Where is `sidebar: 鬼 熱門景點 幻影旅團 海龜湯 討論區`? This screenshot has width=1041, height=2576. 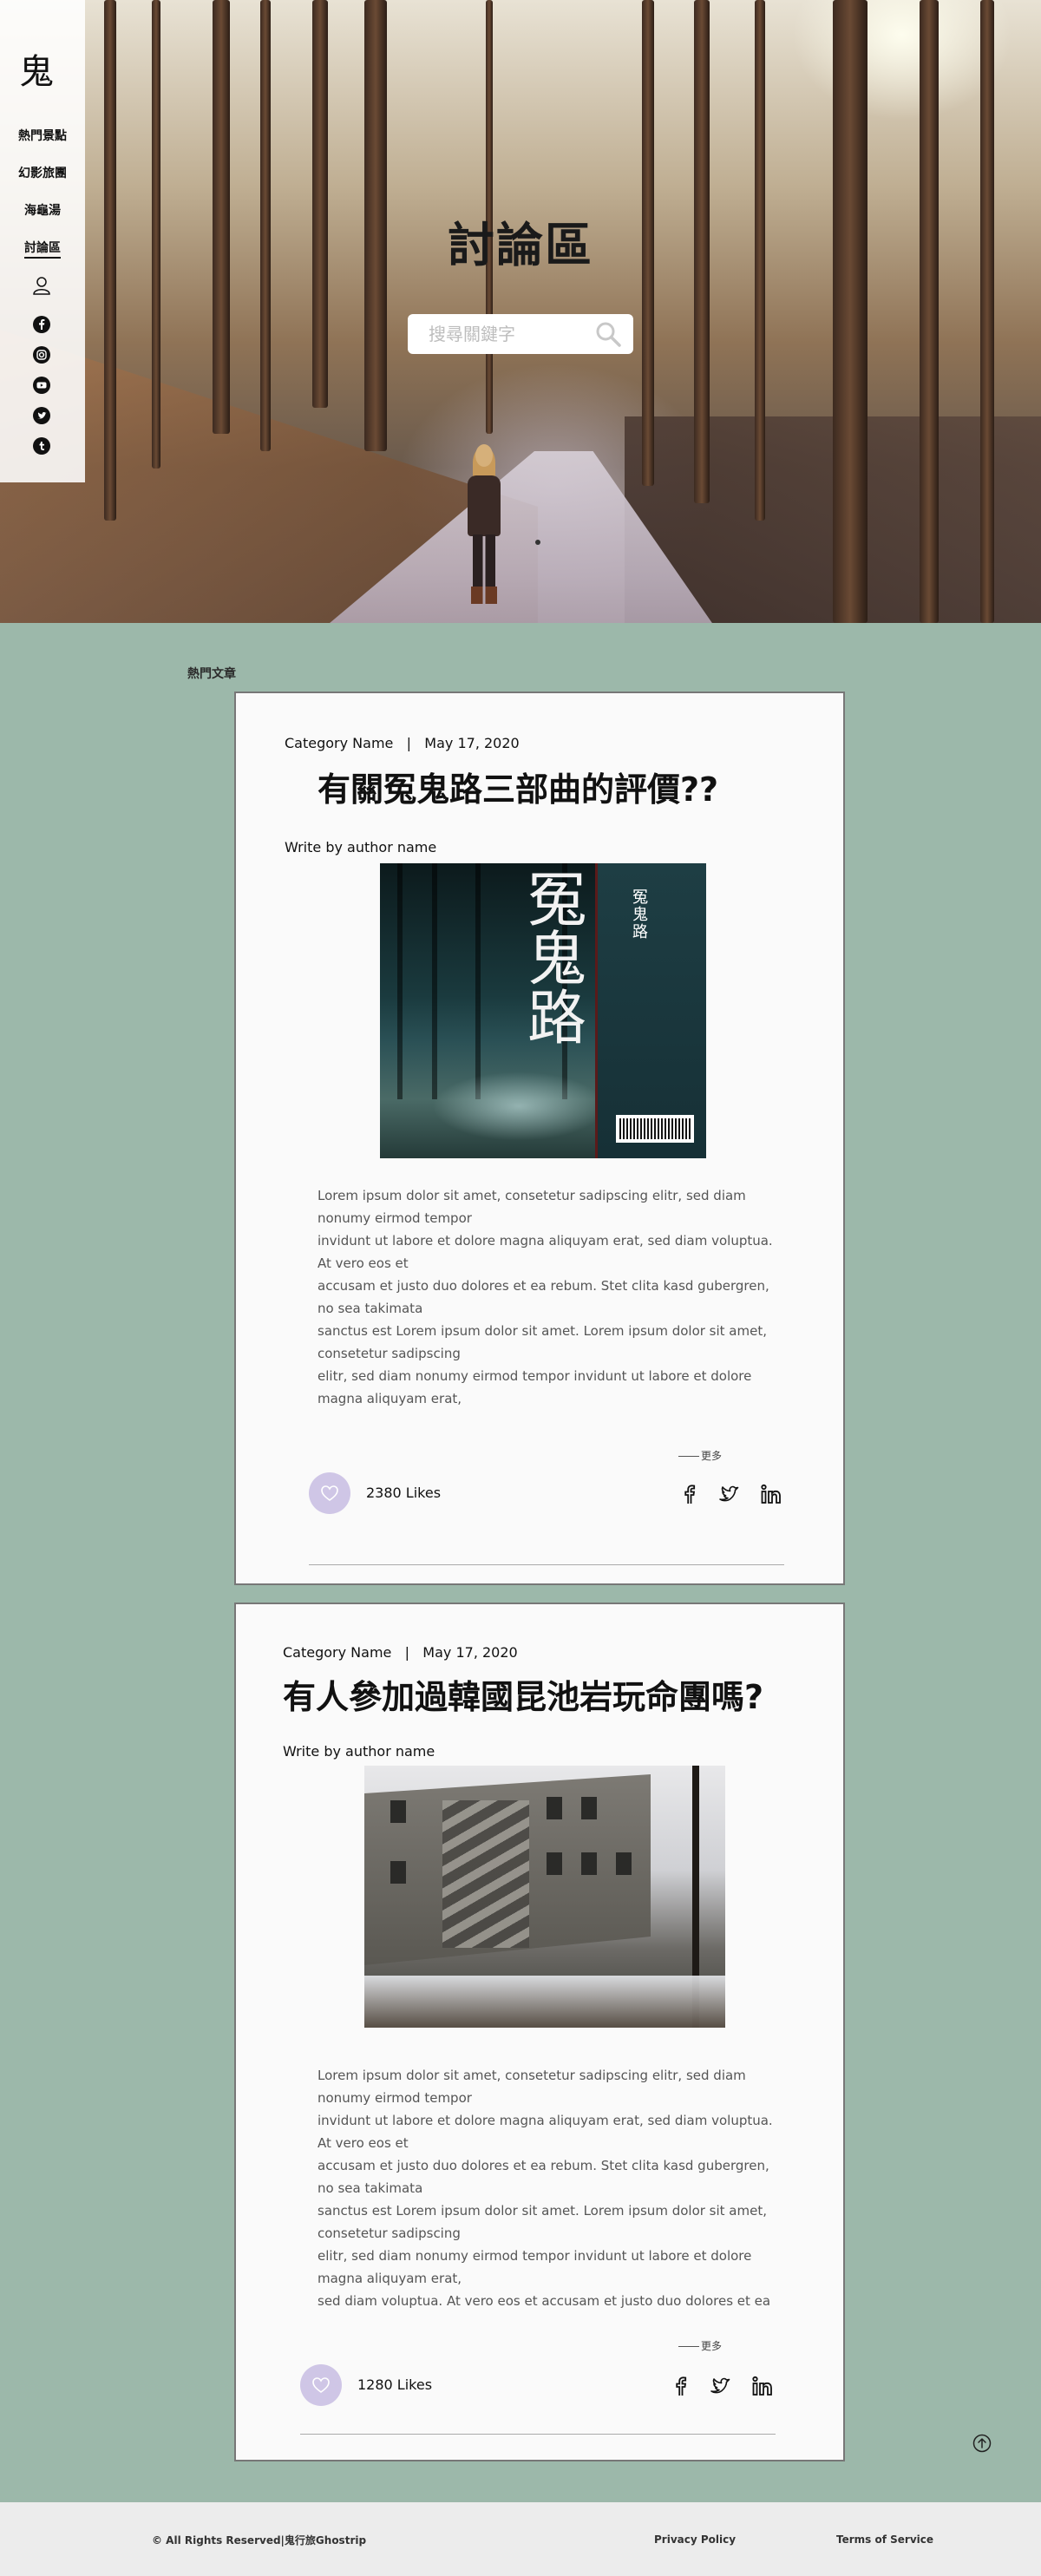 sidebar: 鬼 熱門景點 幻影旅團 海龜湯 討論區 is located at coordinates (42, 241).